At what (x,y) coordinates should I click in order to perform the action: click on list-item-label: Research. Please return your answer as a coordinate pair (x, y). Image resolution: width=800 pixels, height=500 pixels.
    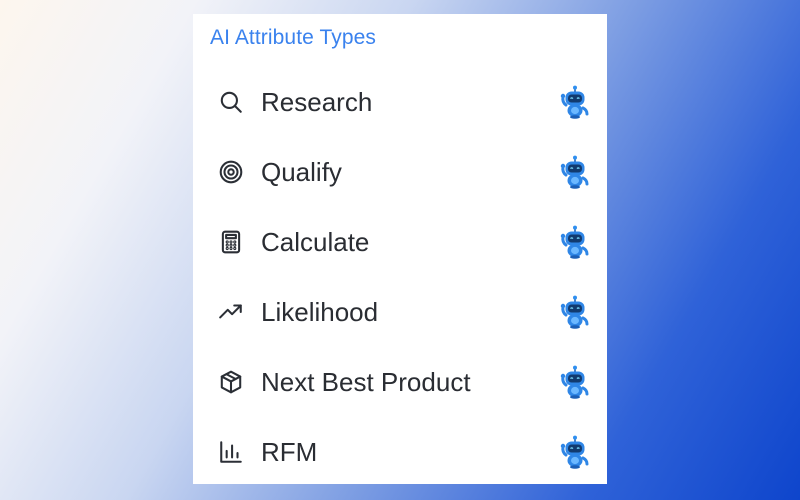
    Looking at the image, I should click on (317, 102).